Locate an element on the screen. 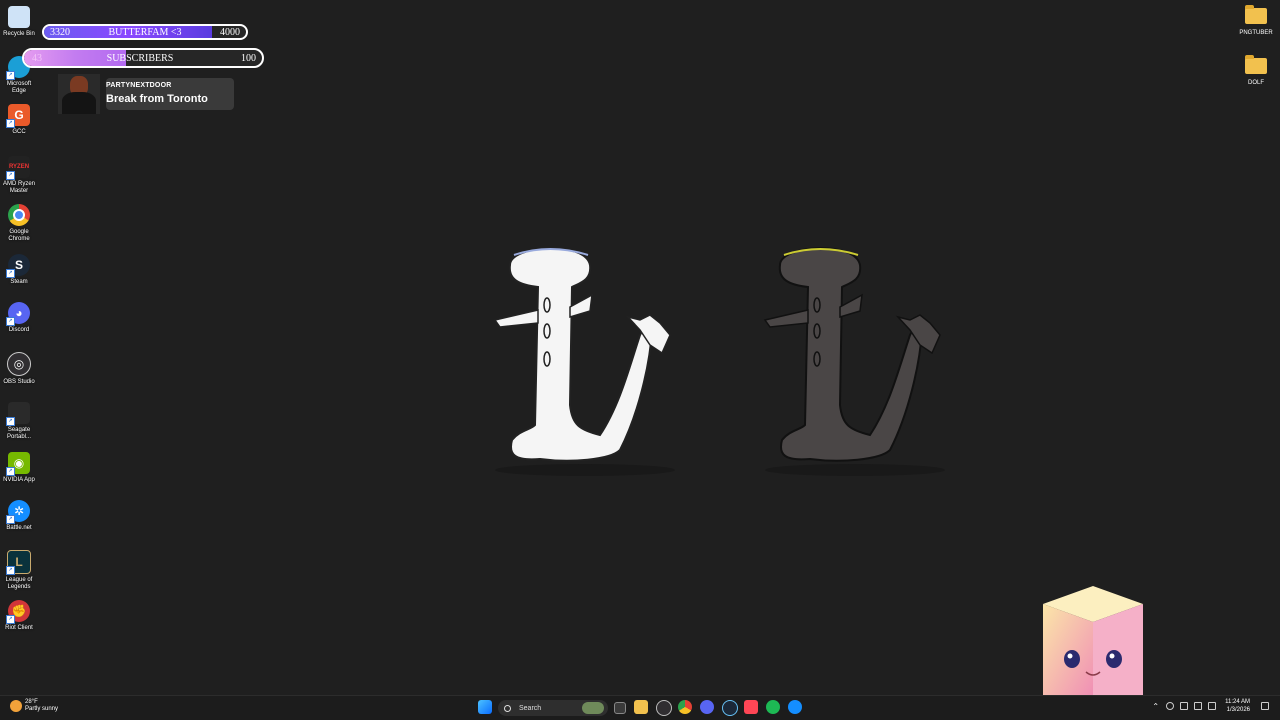 This screenshot has width=1280, height=720. weather-widget: 28°F Partly sunny is located at coordinates (34, 706).